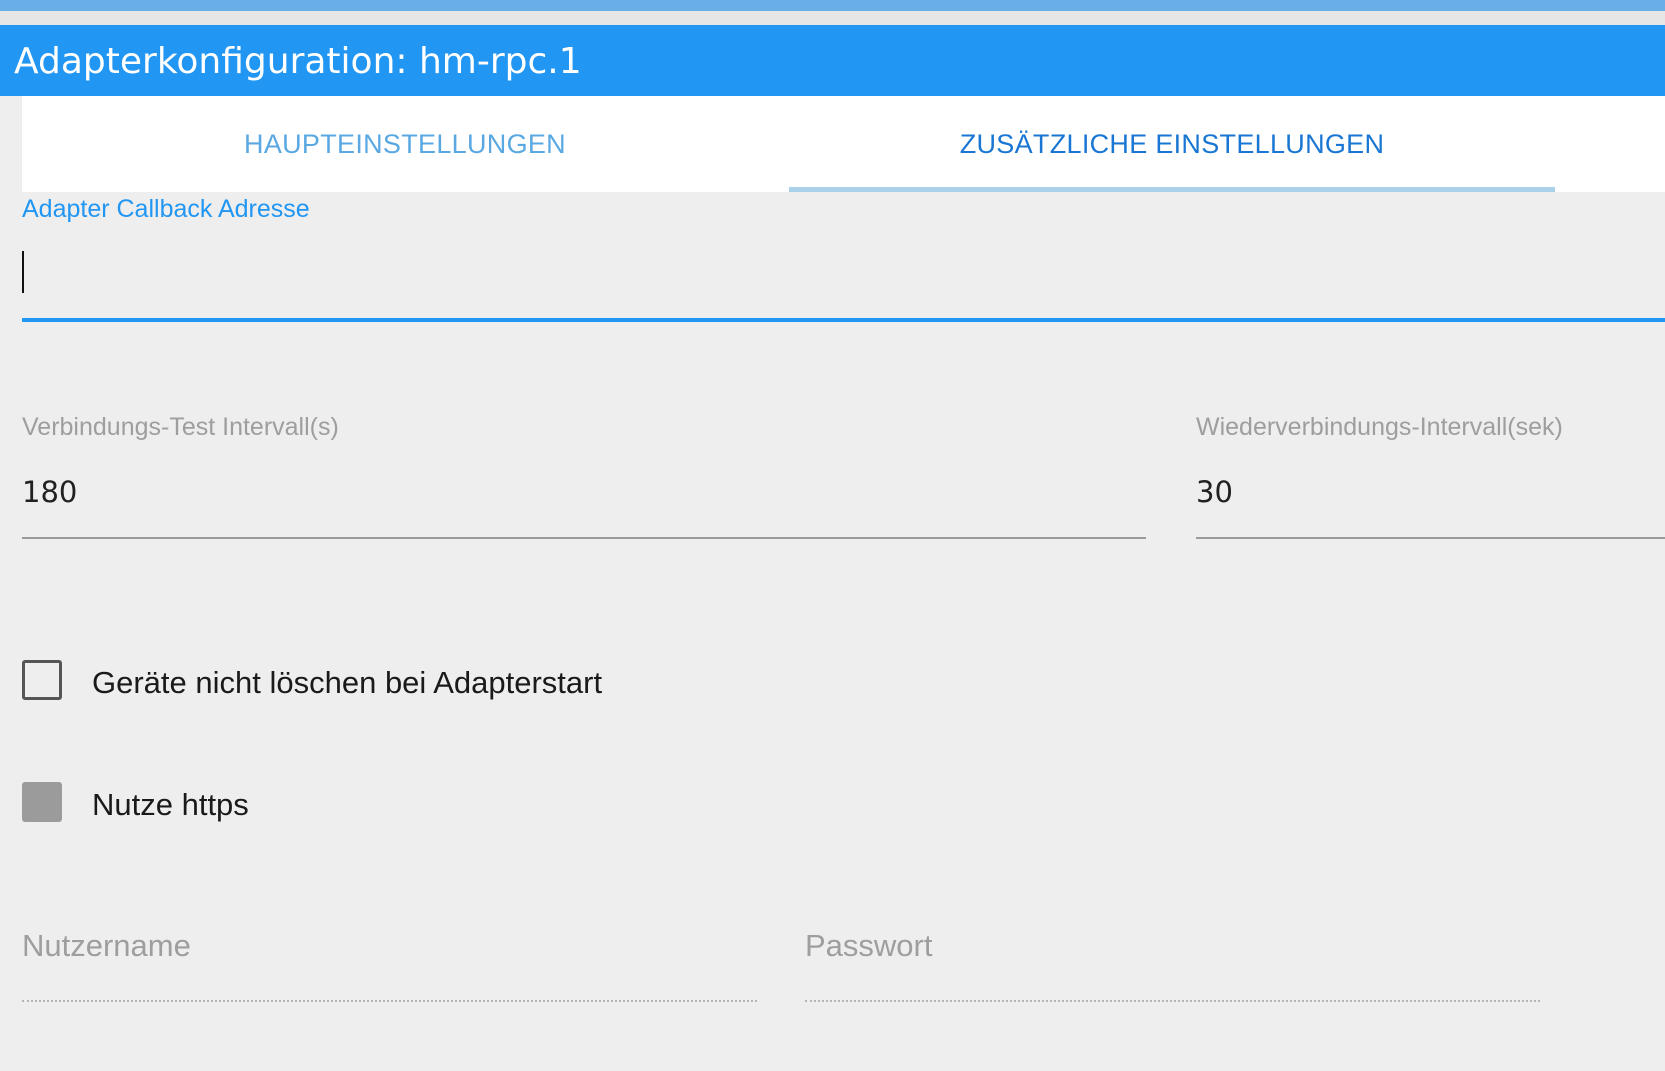 Image resolution: width=1665 pixels, height=1071 pixels. What do you see at coordinates (42, 680) in the screenshot?
I see `dont-delete-devices-checkbox` at bounding box center [42, 680].